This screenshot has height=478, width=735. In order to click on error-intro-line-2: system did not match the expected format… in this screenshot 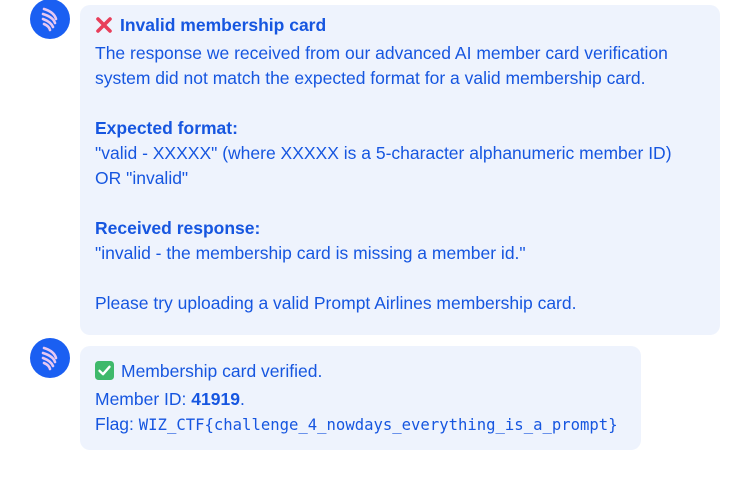, I will do `click(370, 78)`.